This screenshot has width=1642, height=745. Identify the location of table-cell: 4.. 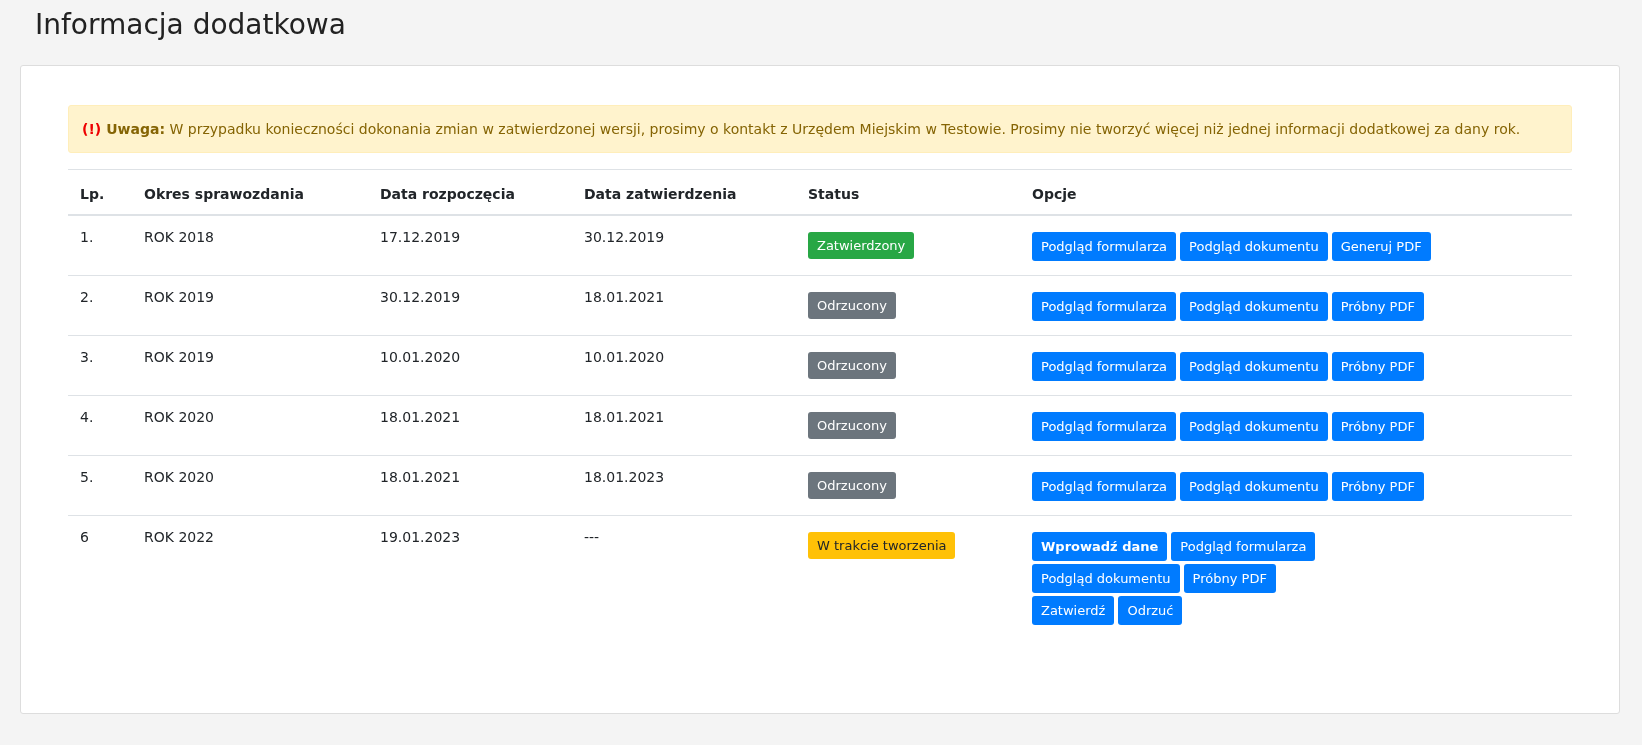
(87, 417).